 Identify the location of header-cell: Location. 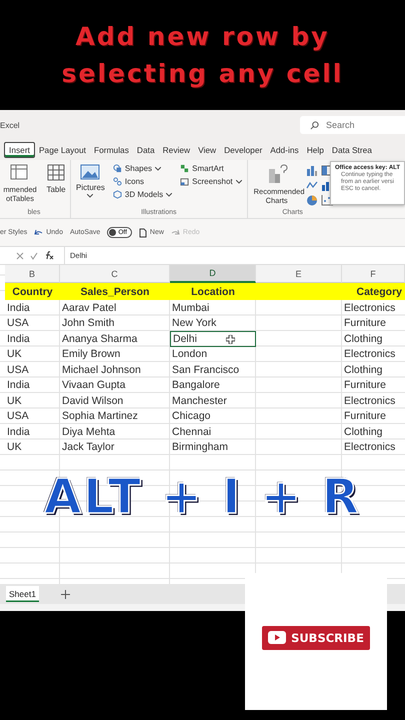
(213, 292).